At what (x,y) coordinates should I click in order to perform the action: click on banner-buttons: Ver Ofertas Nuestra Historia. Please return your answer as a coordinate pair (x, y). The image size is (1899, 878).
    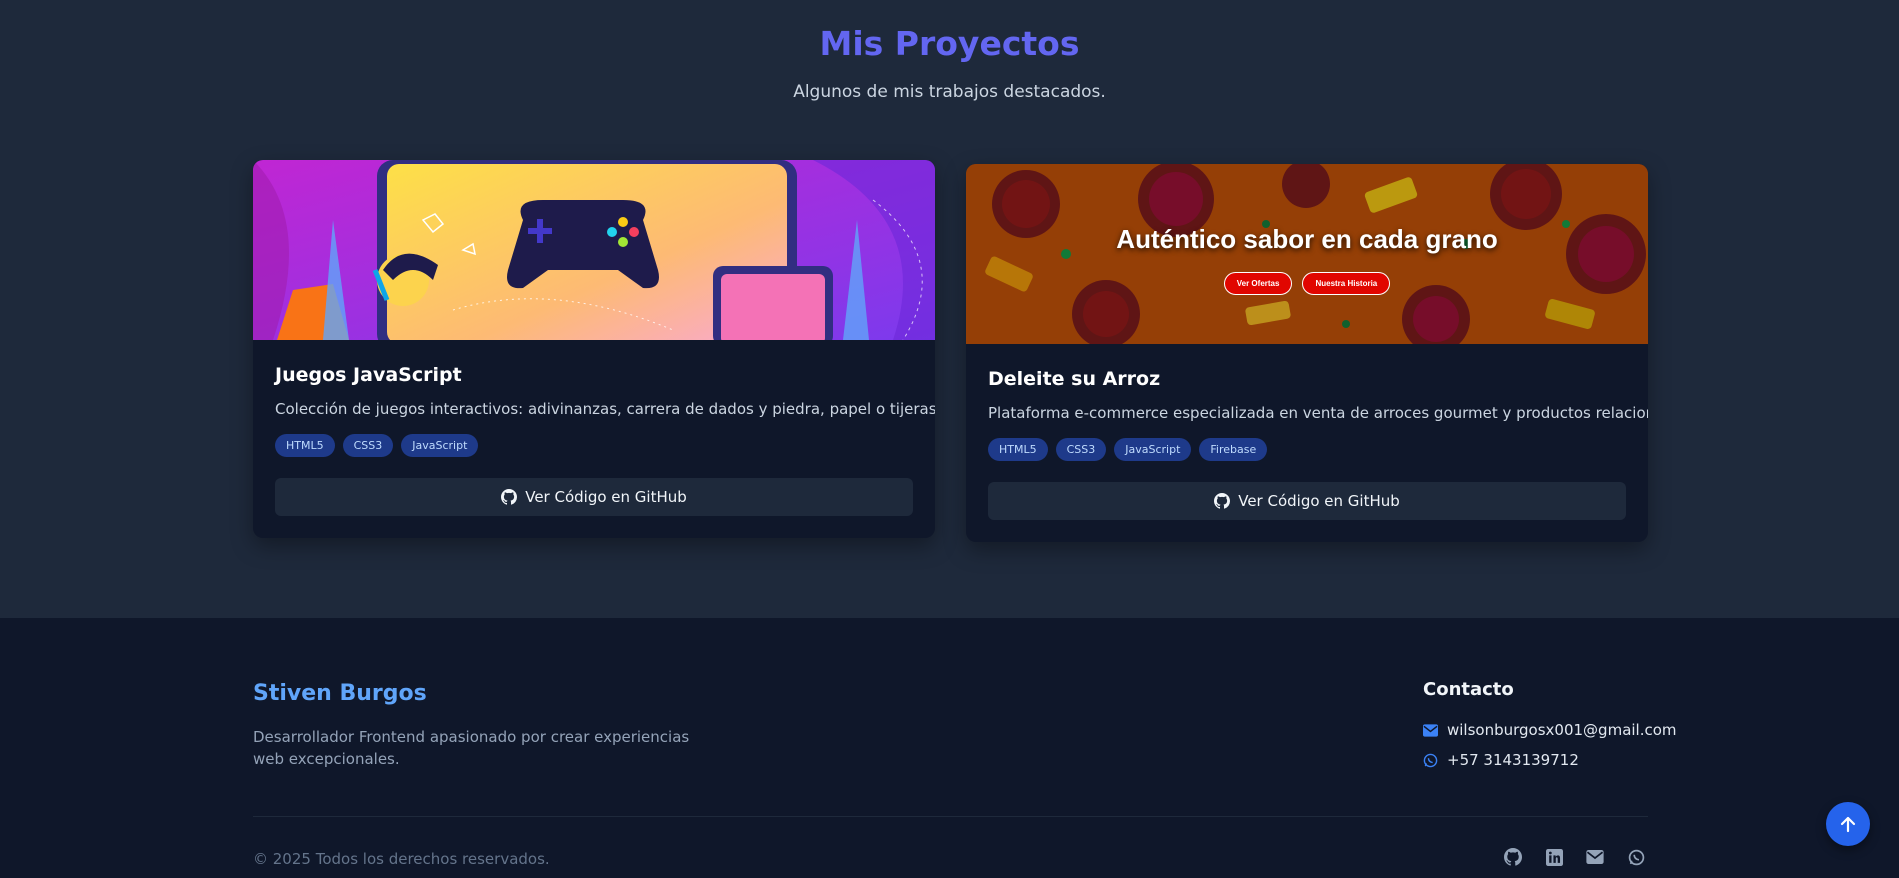
    Looking at the image, I should click on (1307, 283).